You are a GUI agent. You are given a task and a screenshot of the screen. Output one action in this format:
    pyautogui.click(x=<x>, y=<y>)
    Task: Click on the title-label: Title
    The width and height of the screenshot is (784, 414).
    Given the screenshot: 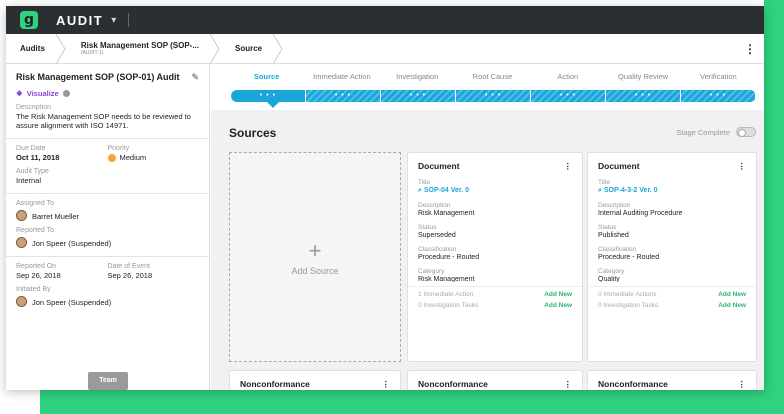 What is the action you would take?
    pyautogui.click(x=604, y=182)
    